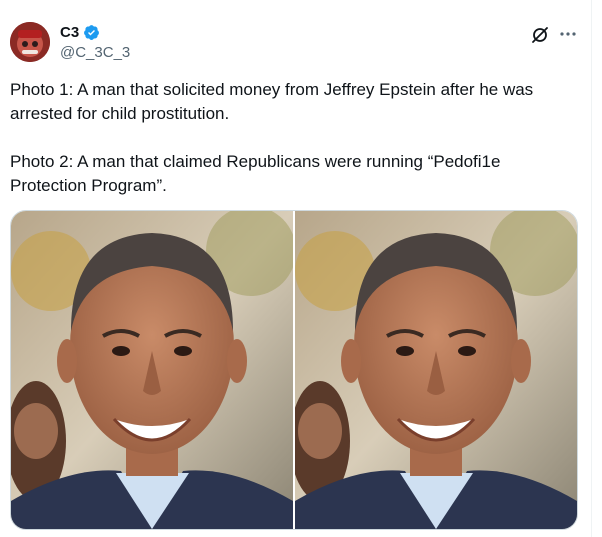 The image size is (602, 537). Describe the element at coordinates (95, 52) in the screenshot. I see `author-handle: @C_3C_3` at that location.